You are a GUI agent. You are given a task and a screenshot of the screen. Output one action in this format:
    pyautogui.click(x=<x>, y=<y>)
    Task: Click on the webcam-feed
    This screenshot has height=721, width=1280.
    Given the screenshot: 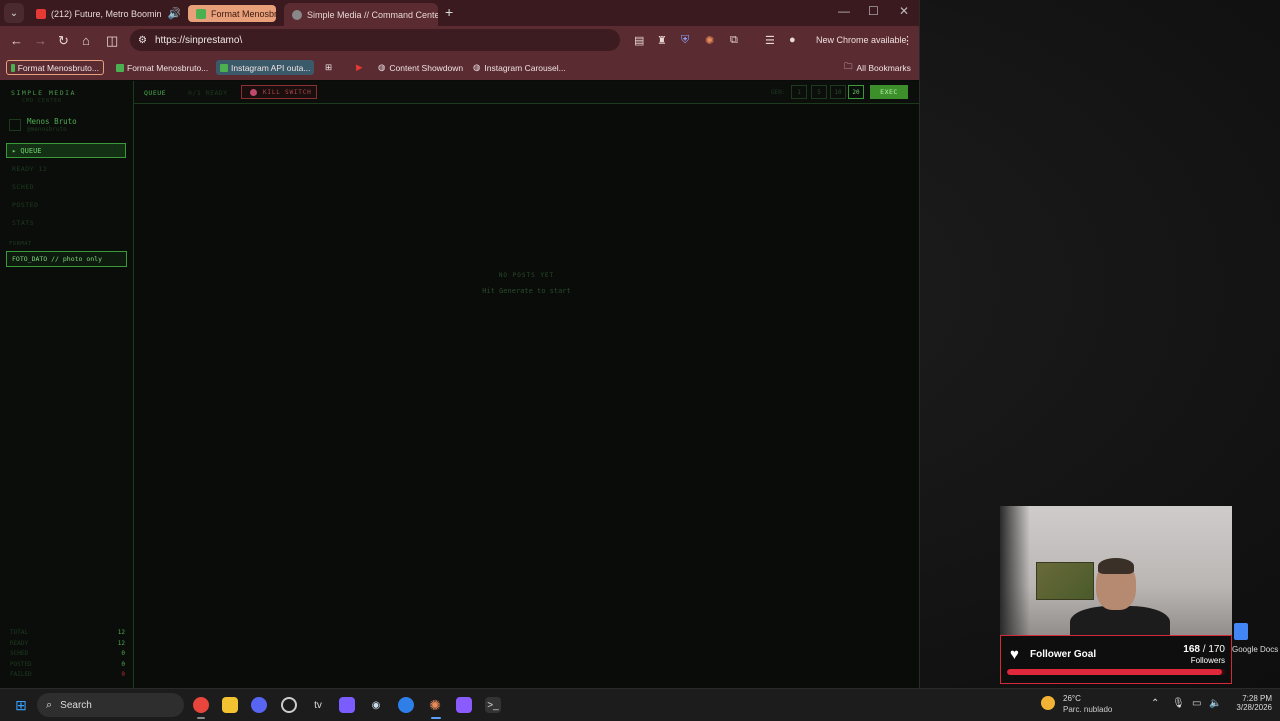 What is the action you would take?
    pyautogui.click(x=1116, y=573)
    